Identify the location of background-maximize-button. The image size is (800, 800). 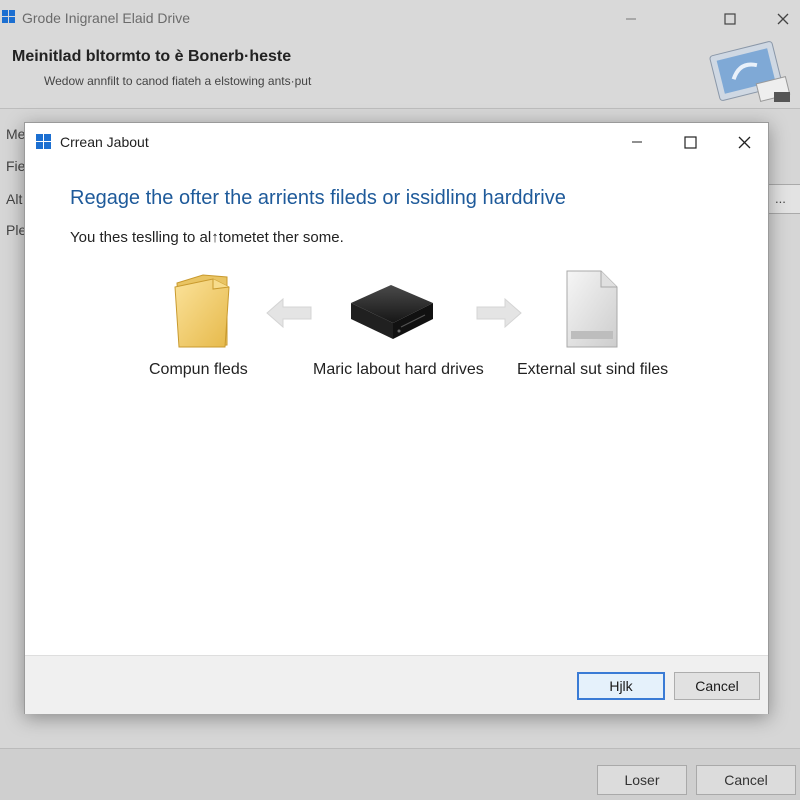
(730, 19).